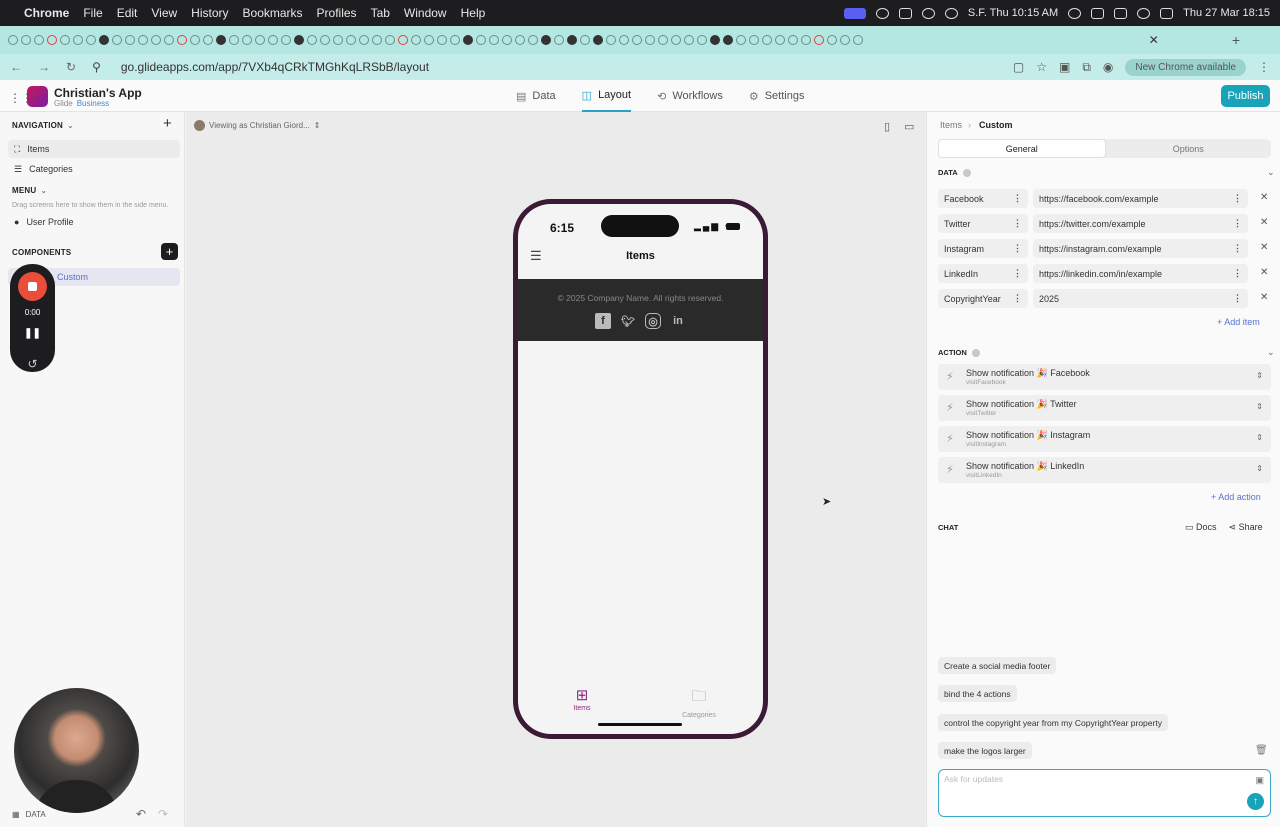 This screenshot has width=1280, height=827. Describe the element at coordinates (94, 149) in the screenshot. I see `sidebar-item-items: ⛶ Items` at that location.